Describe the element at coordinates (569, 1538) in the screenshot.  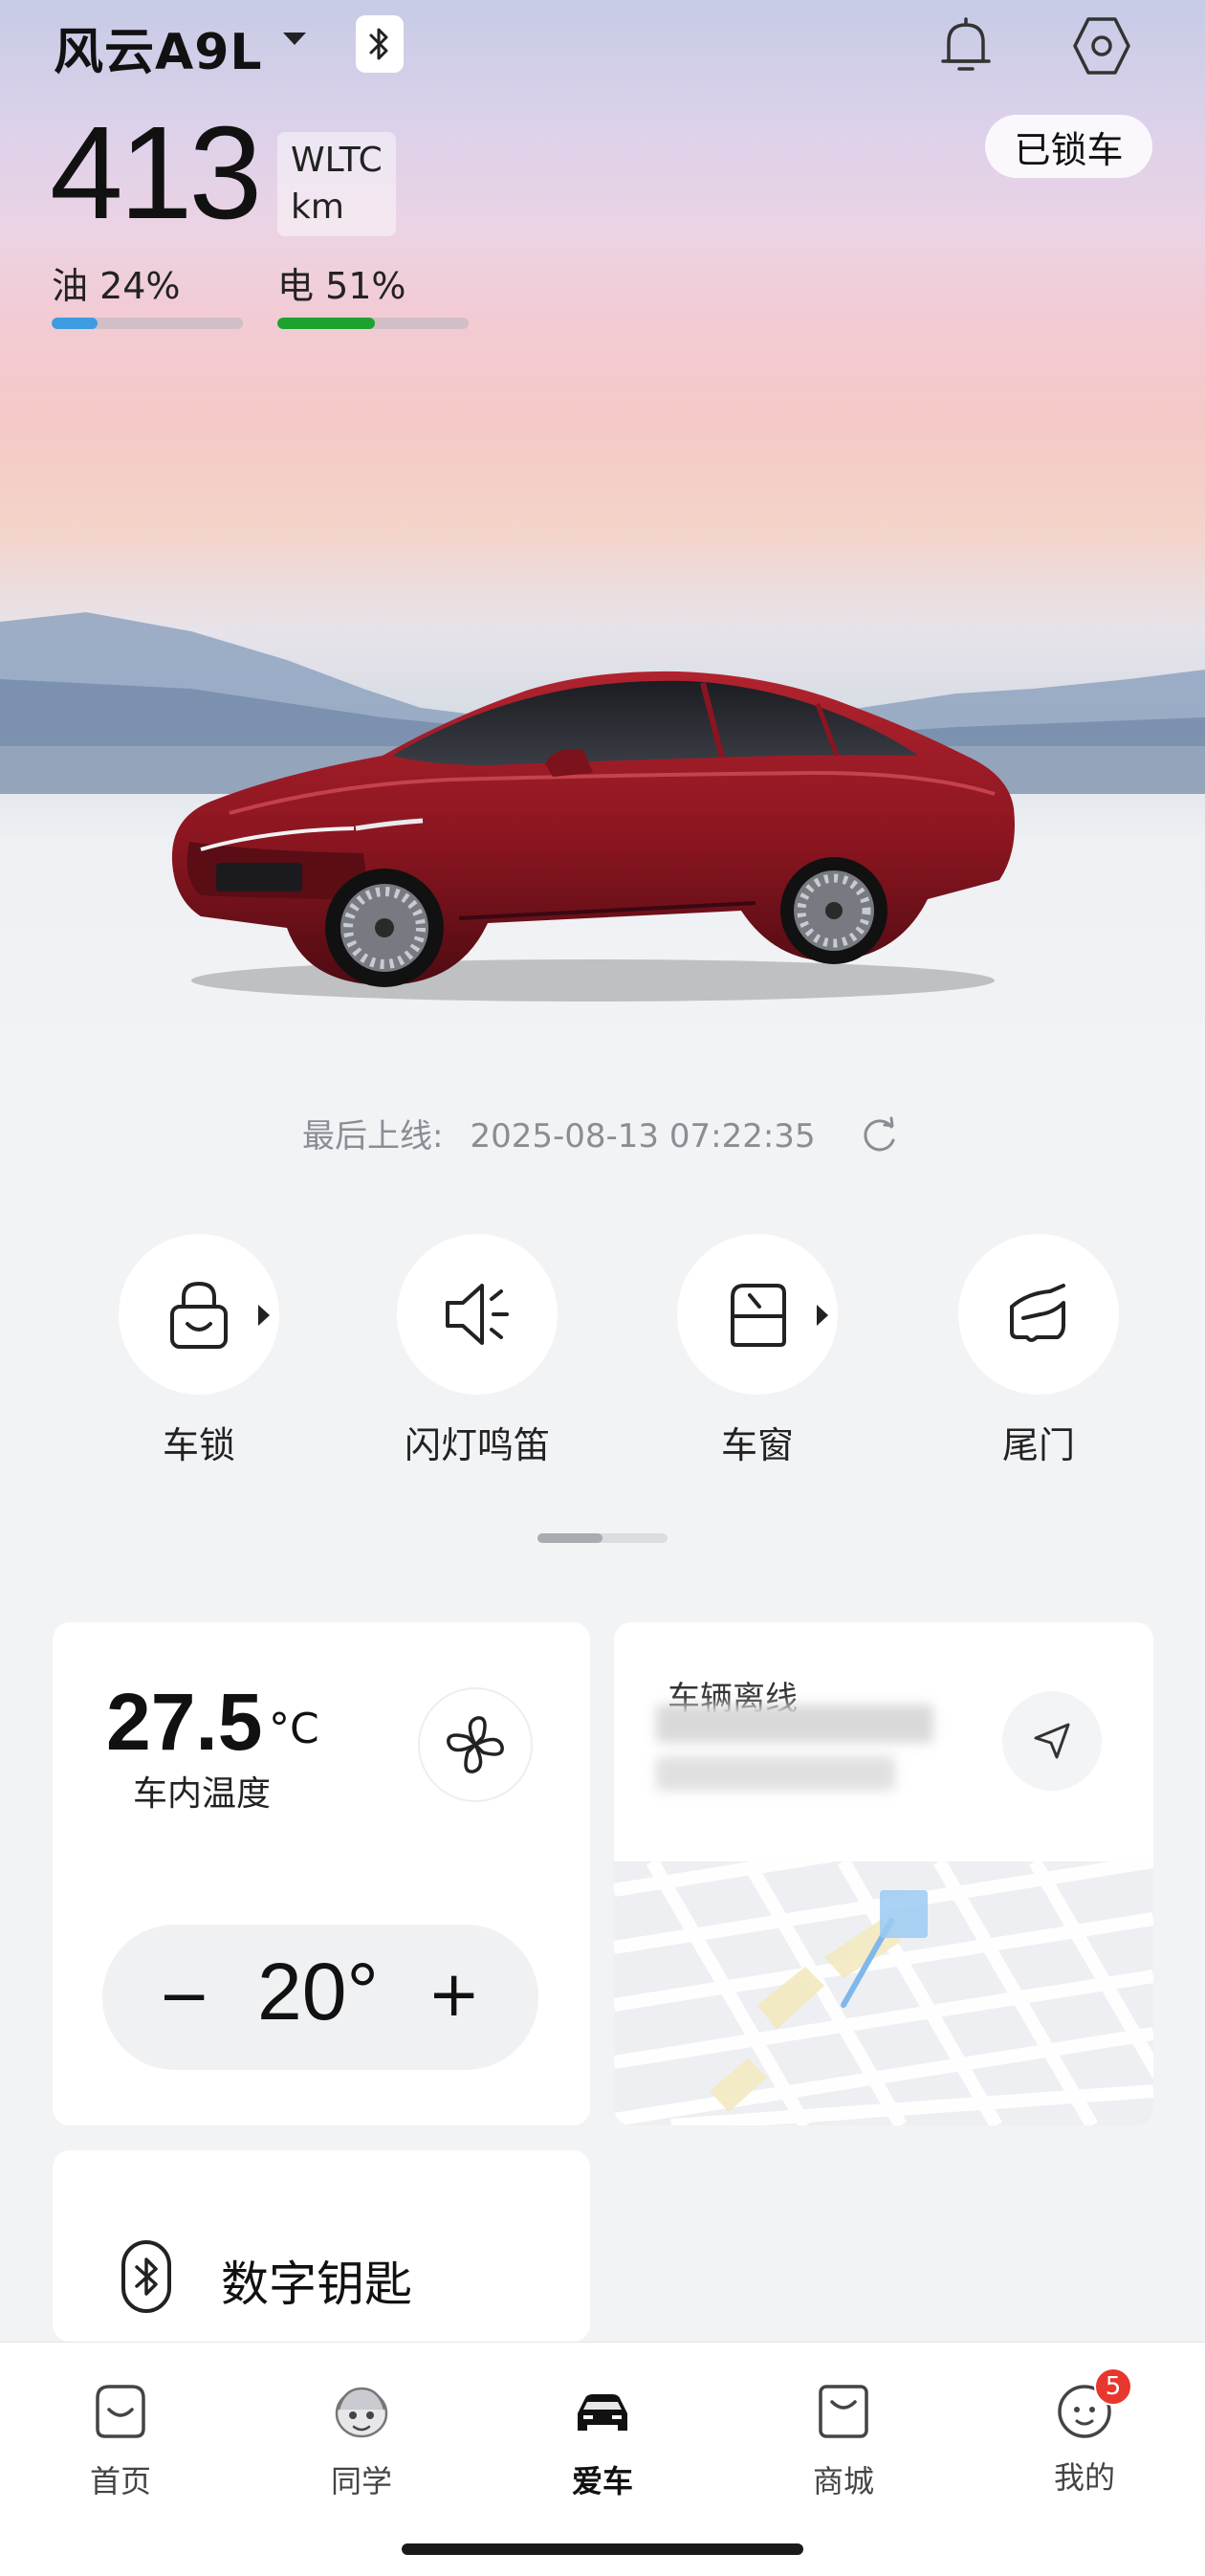
I see `page-indicator-active` at that location.